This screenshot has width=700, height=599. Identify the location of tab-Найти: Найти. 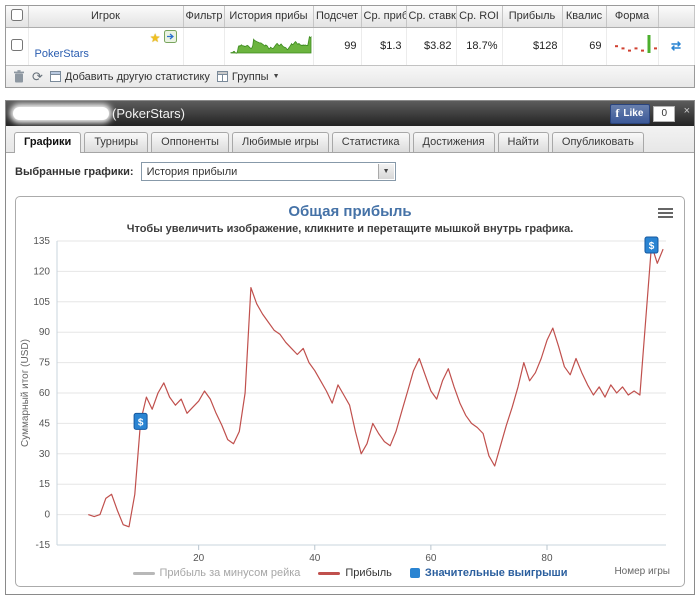
(523, 142).